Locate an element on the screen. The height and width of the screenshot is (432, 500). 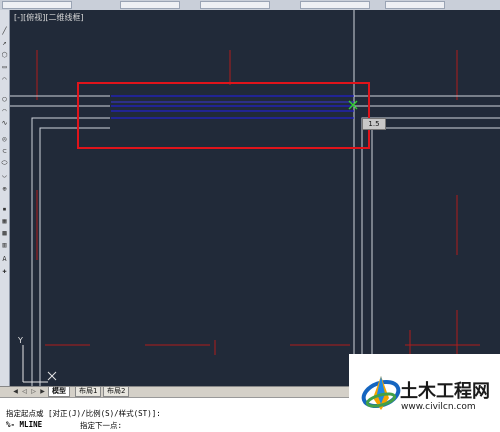
watermark: 土木工程网 www.civilcn.com is located at coordinates (424, 392).